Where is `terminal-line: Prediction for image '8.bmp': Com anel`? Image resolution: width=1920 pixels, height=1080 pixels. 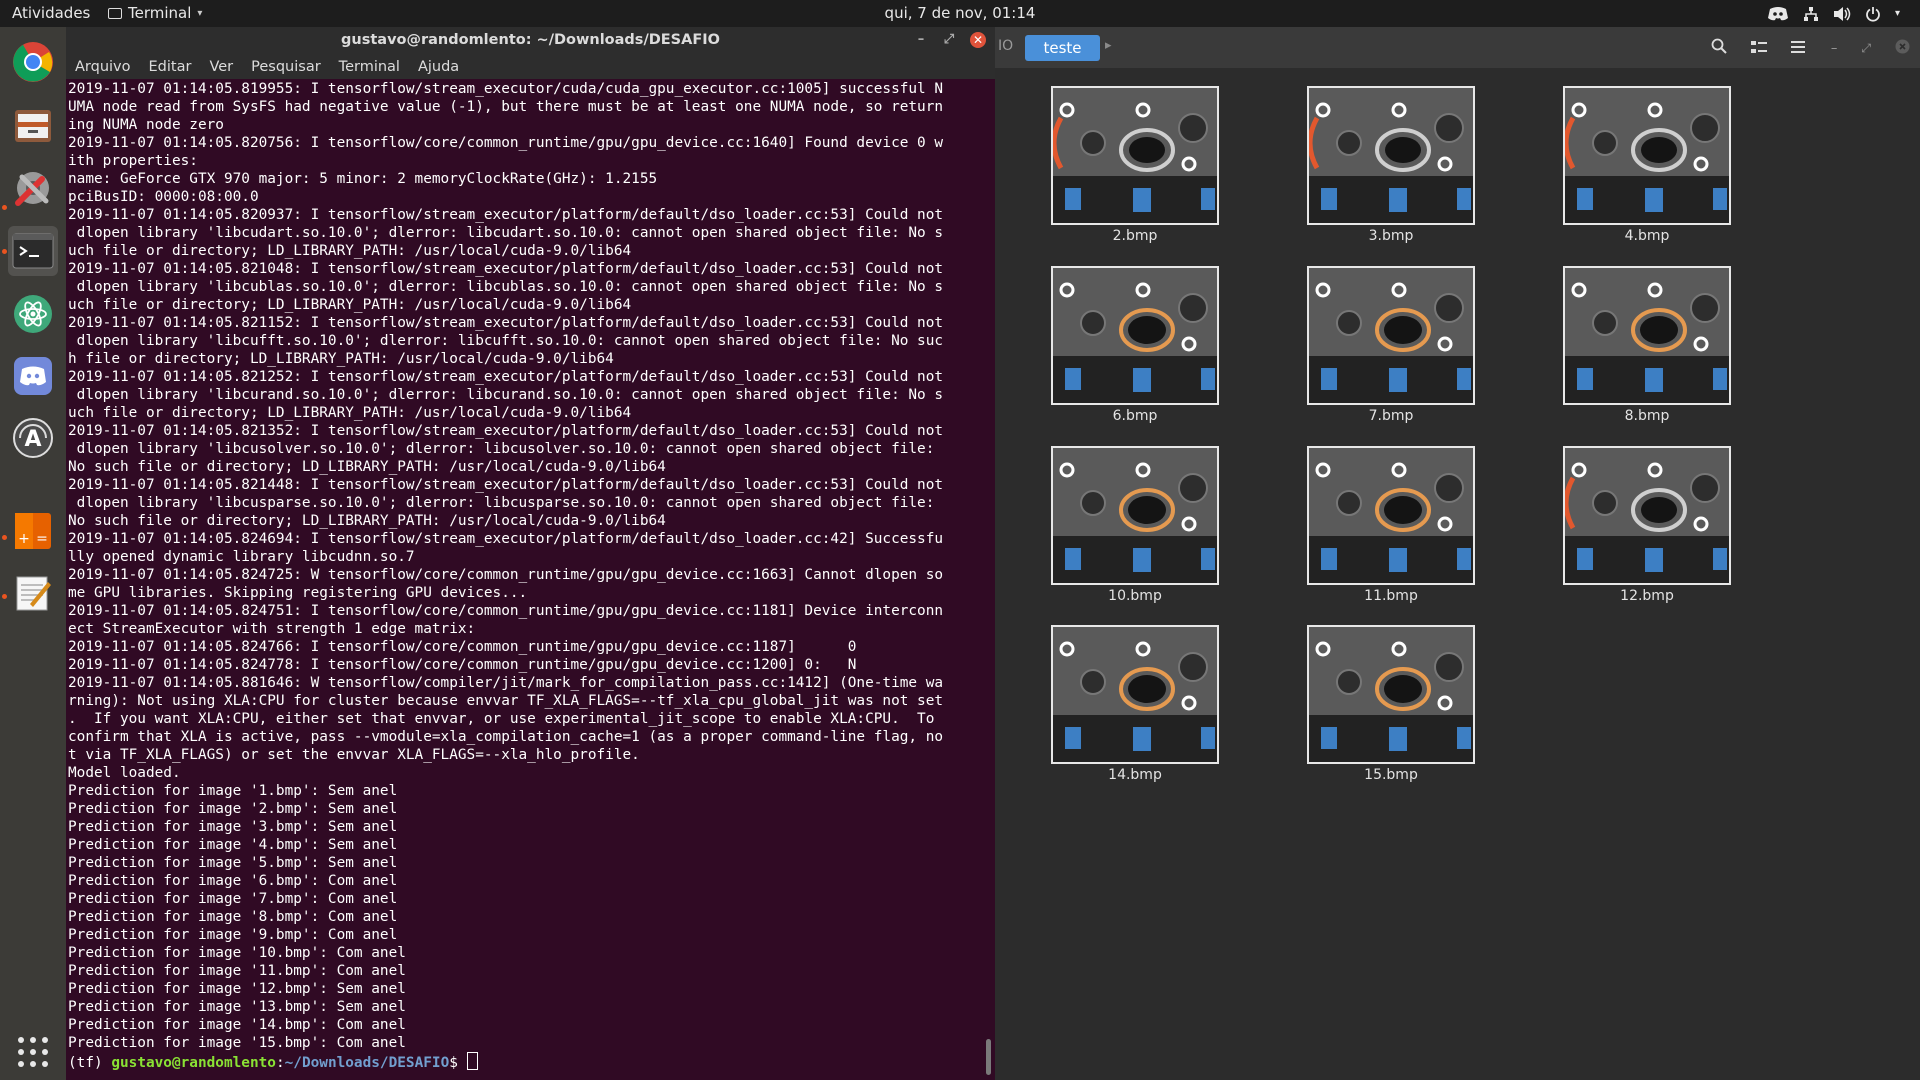 terminal-line: Prediction for image '8.bmp': Com anel is located at coordinates (233, 917).